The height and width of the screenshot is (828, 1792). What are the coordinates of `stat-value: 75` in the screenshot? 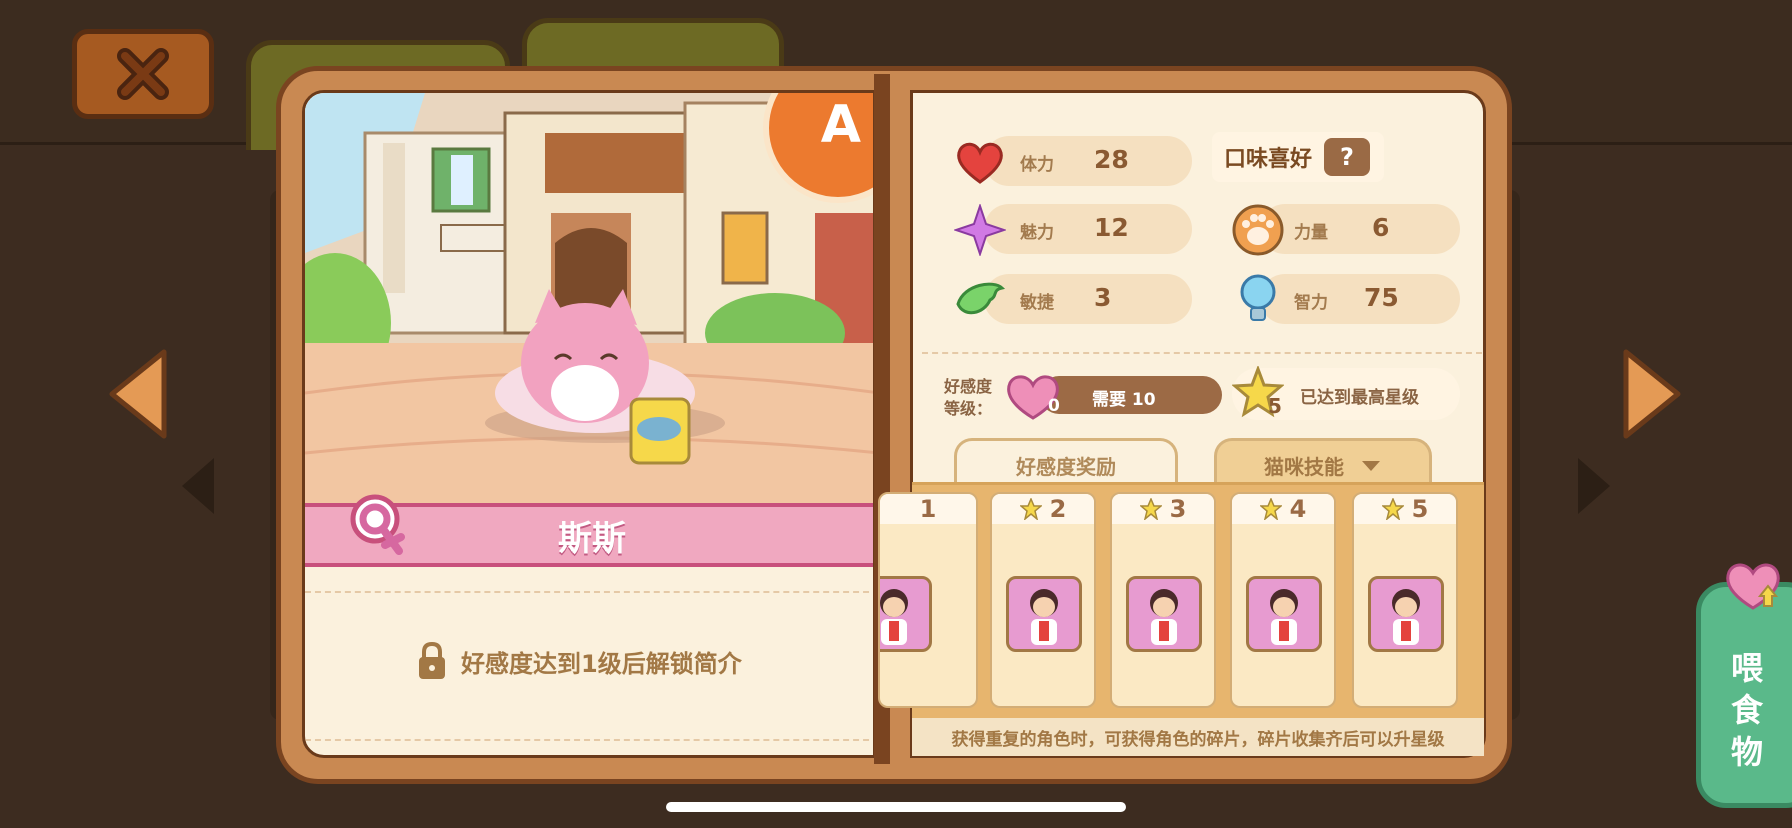 It's located at (1381, 297).